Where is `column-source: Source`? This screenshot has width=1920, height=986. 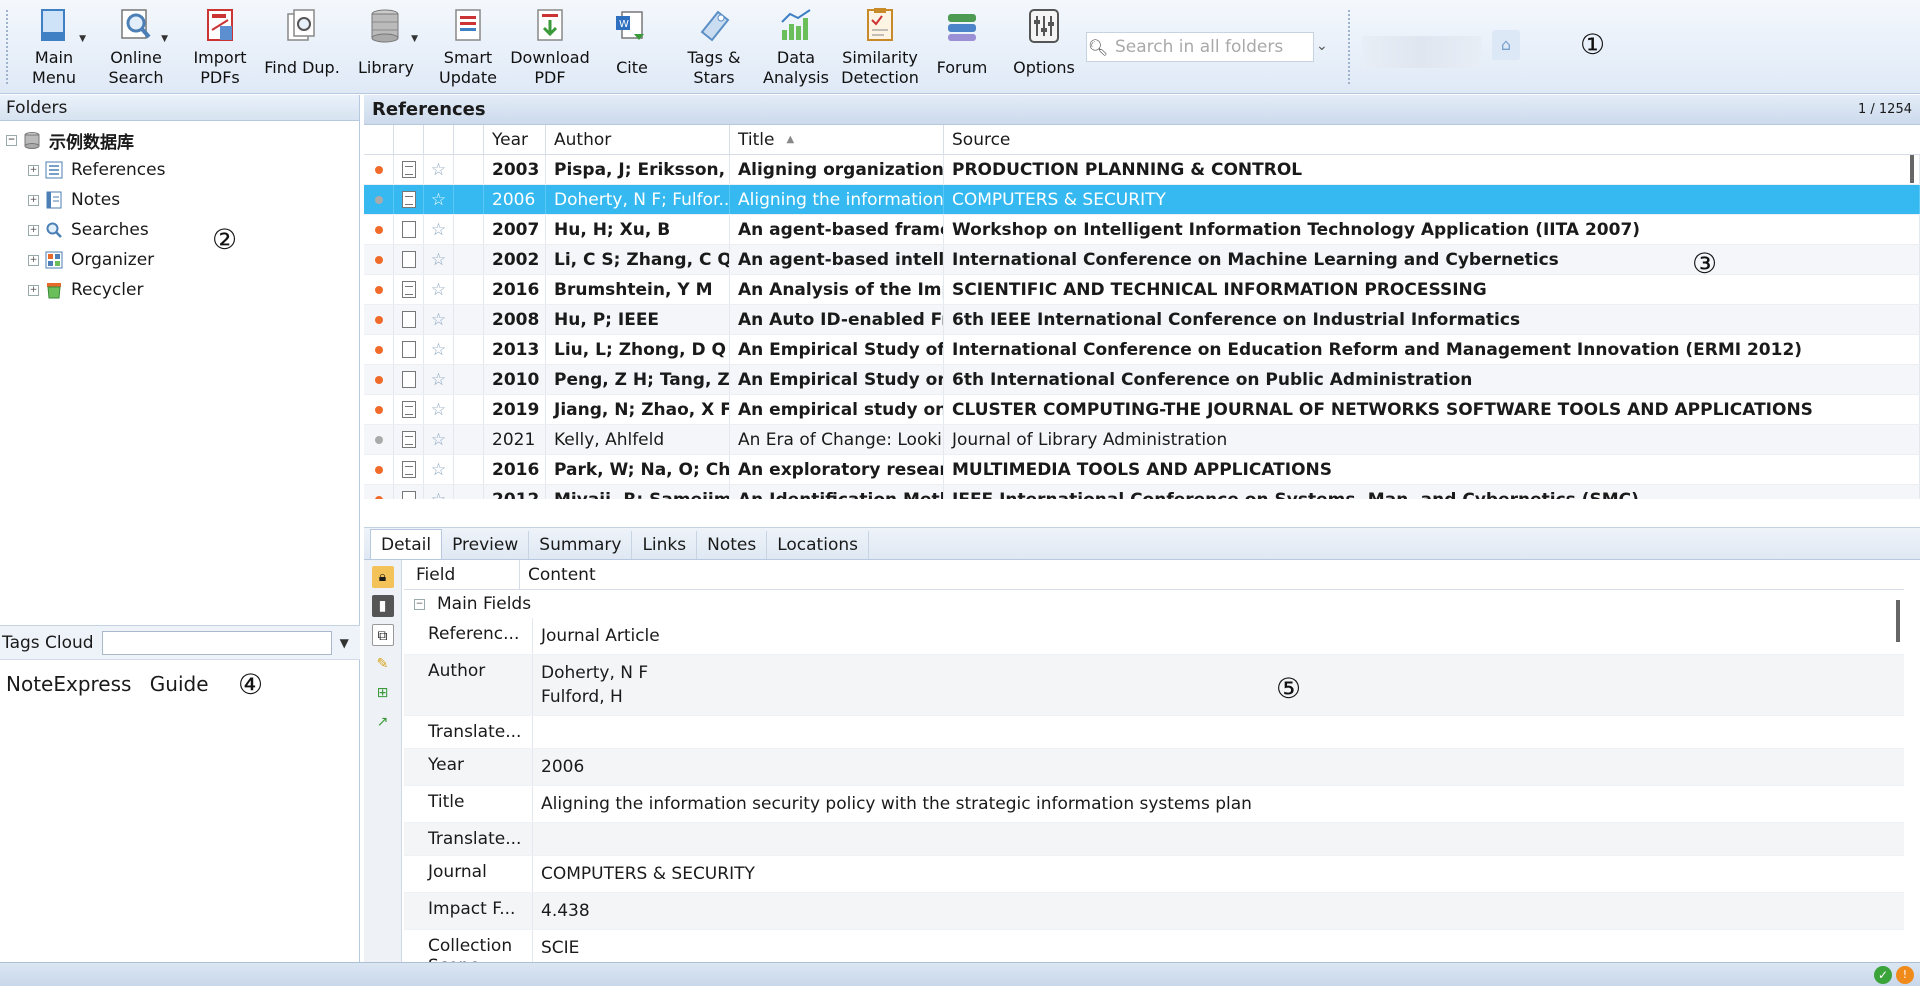 column-source: Source is located at coordinates (1432, 139).